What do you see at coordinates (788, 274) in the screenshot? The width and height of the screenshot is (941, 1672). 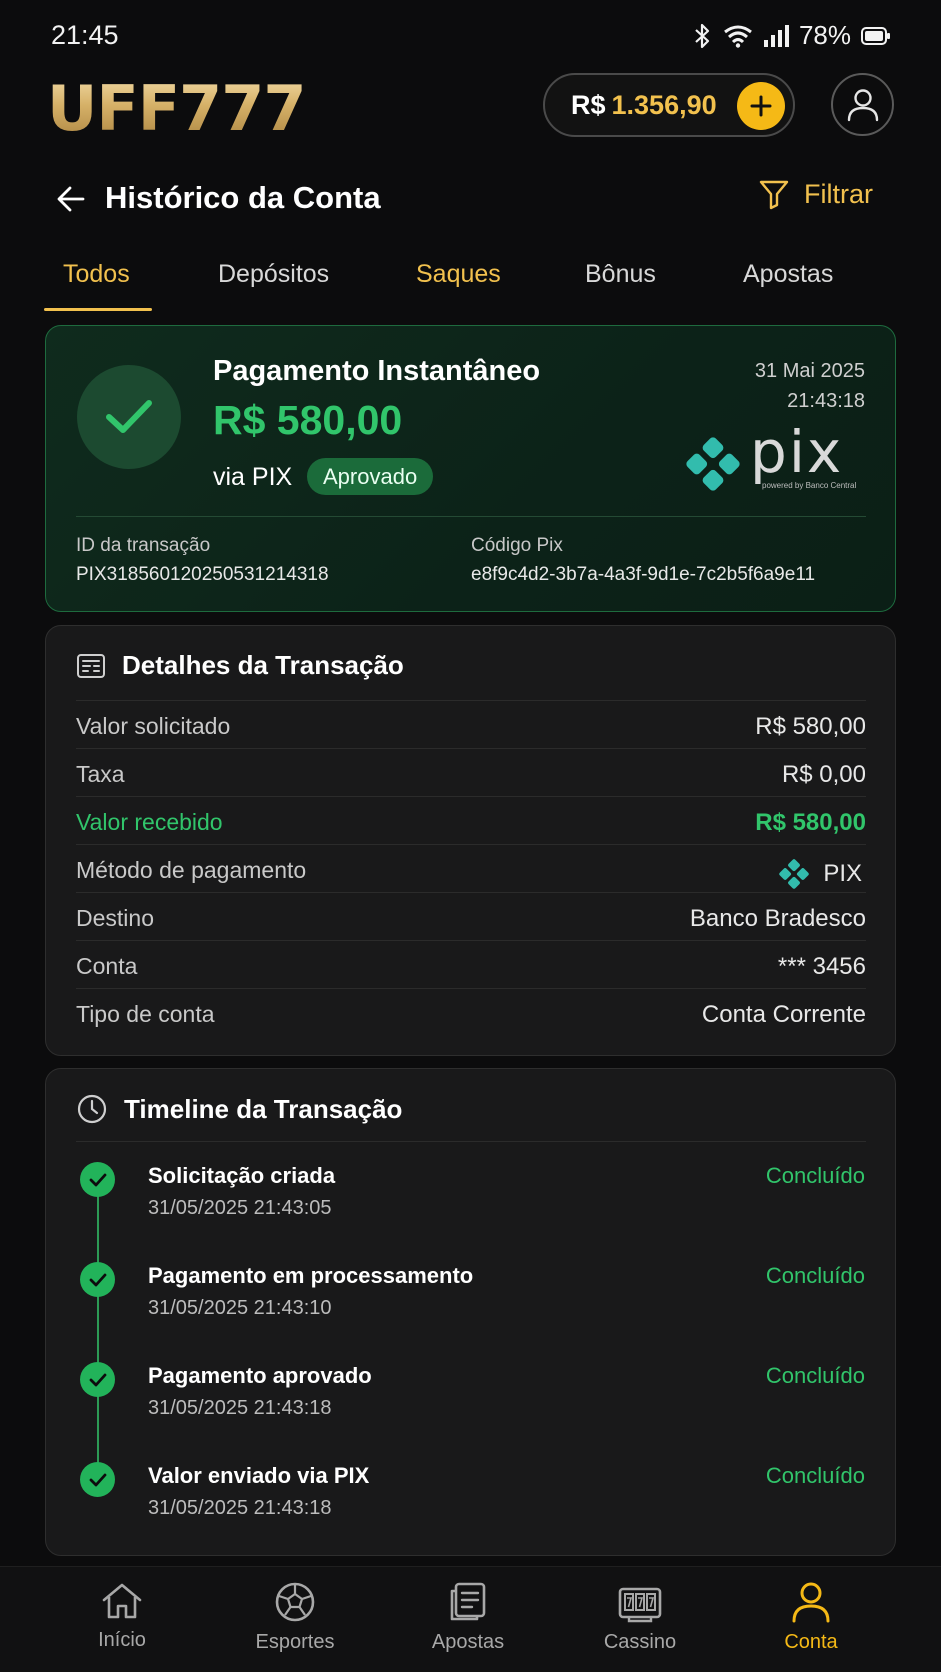 I see `tab-apostas: Apostas` at bounding box center [788, 274].